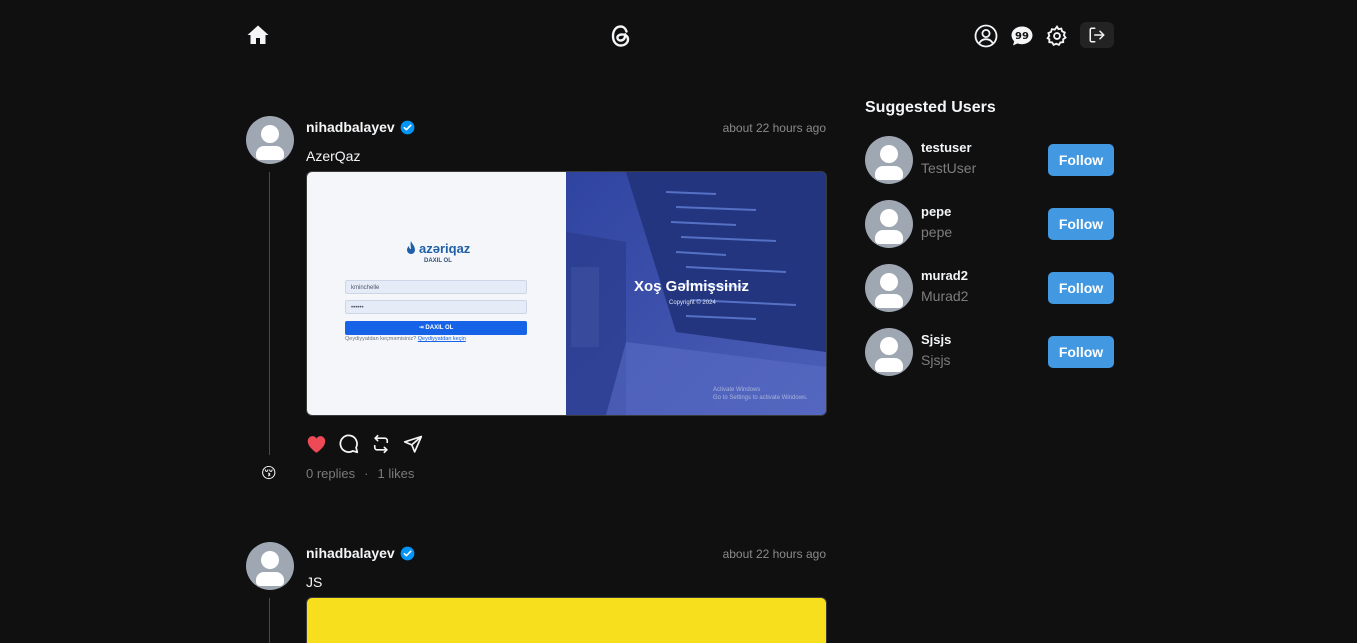 This screenshot has width=1357, height=643. What do you see at coordinates (949, 168) in the screenshot?
I see `suggested-user-name: TestUser` at bounding box center [949, 168].